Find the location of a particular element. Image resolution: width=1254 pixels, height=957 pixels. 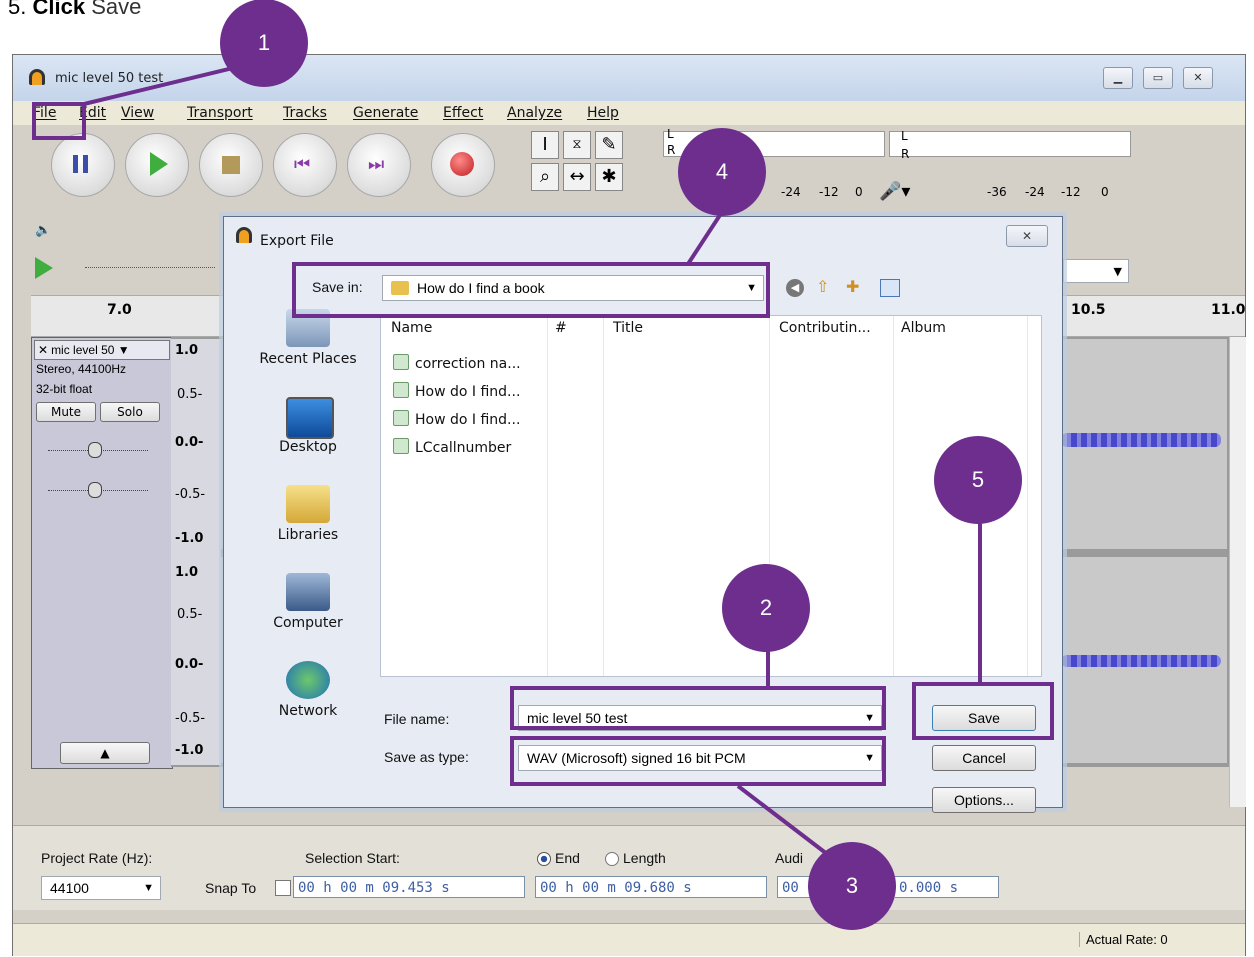

badge-2: 2 is located at coordinates (766, 608).